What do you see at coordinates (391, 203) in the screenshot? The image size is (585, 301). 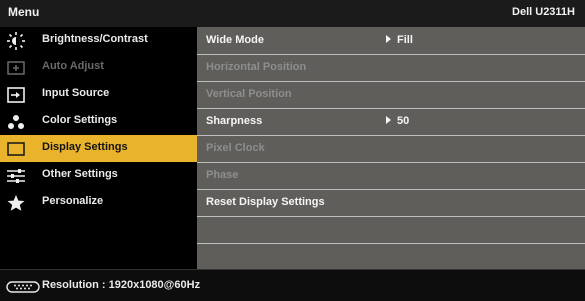 I see `option-reset-display-settings: Reset Display Settings` at bounding box center [391, 203].